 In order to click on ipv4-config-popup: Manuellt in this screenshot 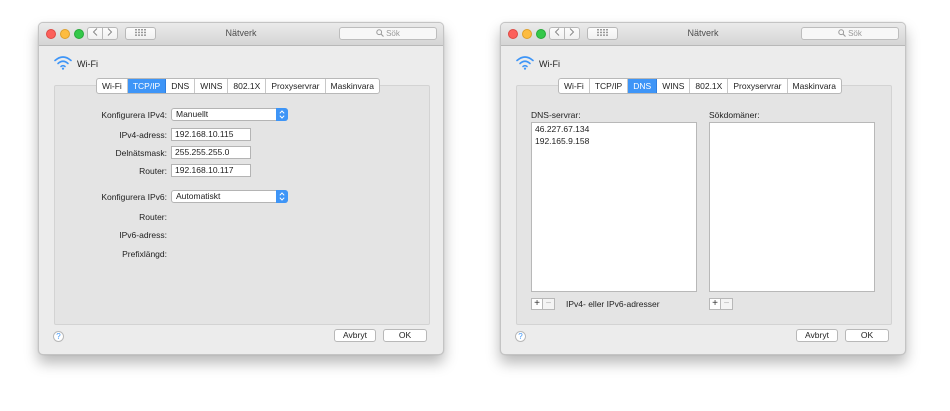, I will do `click(229, 114)`.